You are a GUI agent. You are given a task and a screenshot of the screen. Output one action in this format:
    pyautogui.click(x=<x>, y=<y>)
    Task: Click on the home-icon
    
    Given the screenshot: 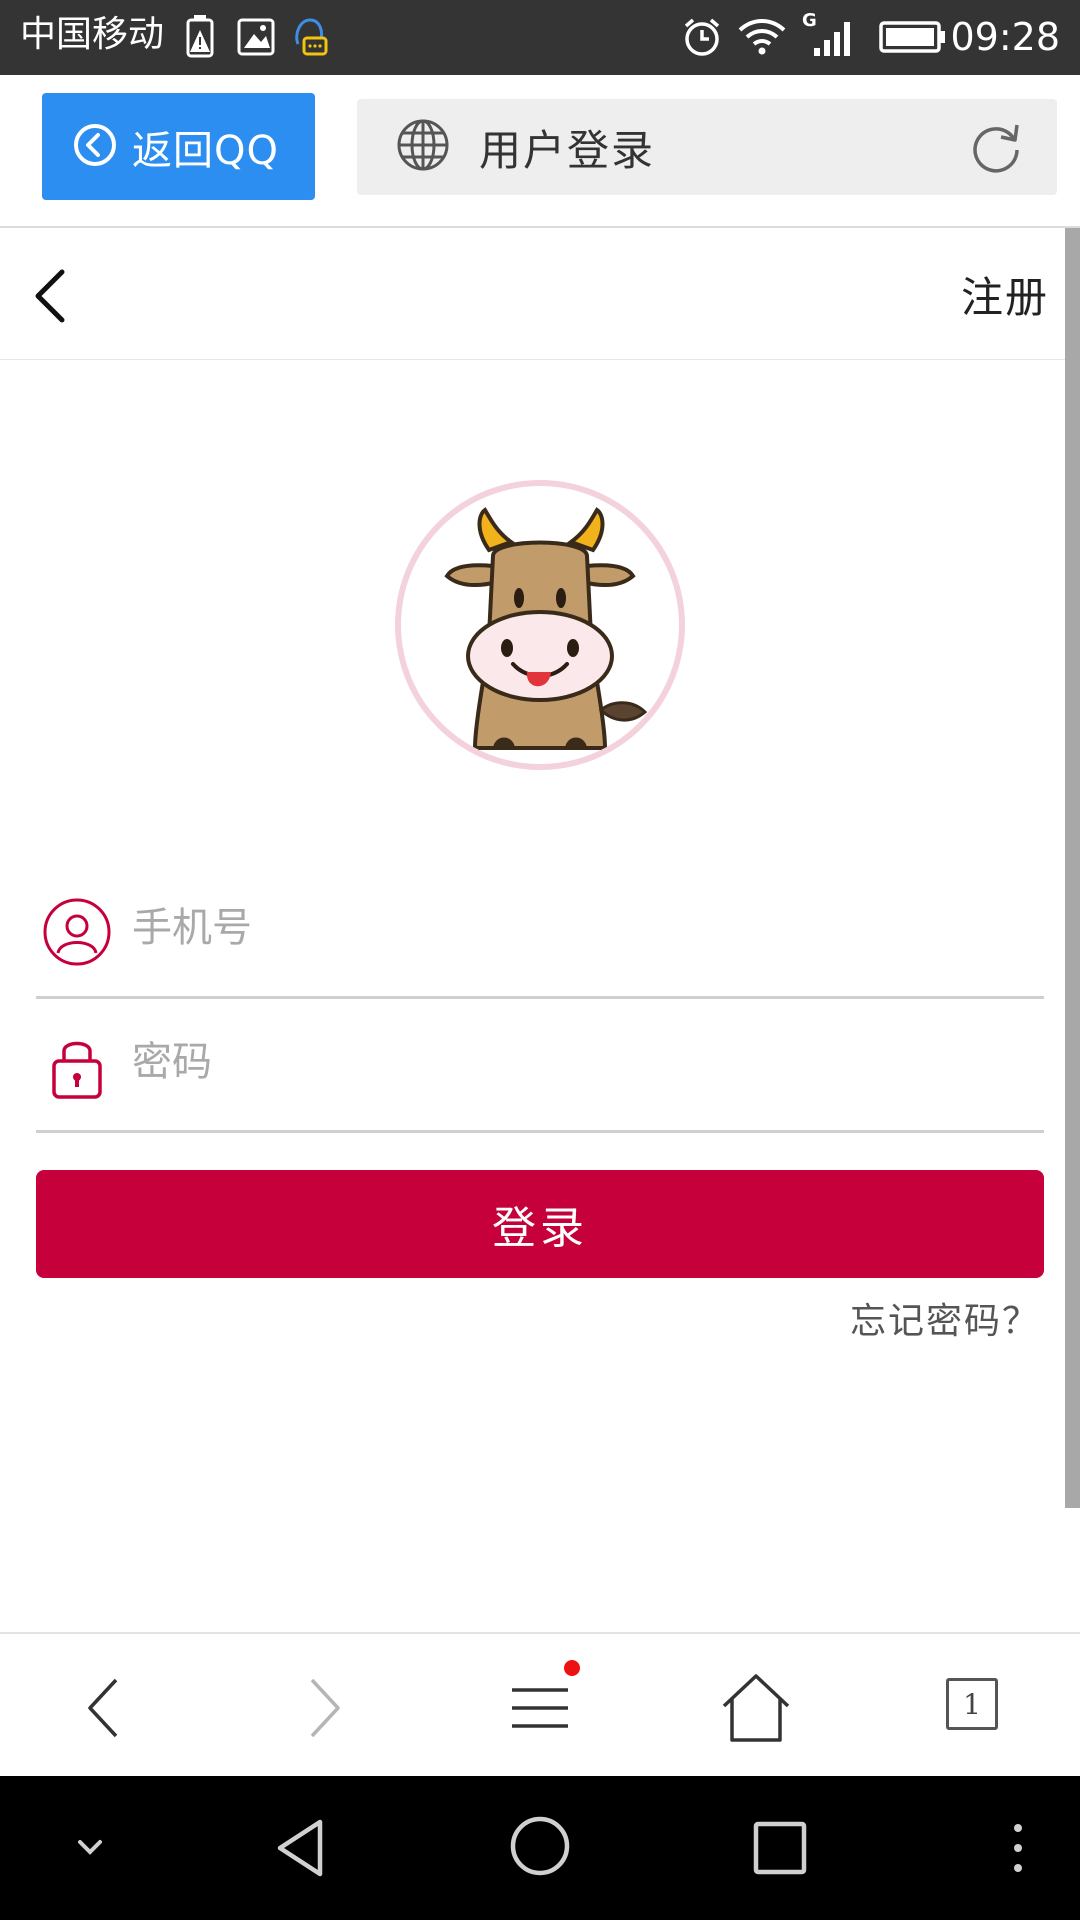 What is the action you would take?
    pyautogui.click(x=756, y=1708)
    